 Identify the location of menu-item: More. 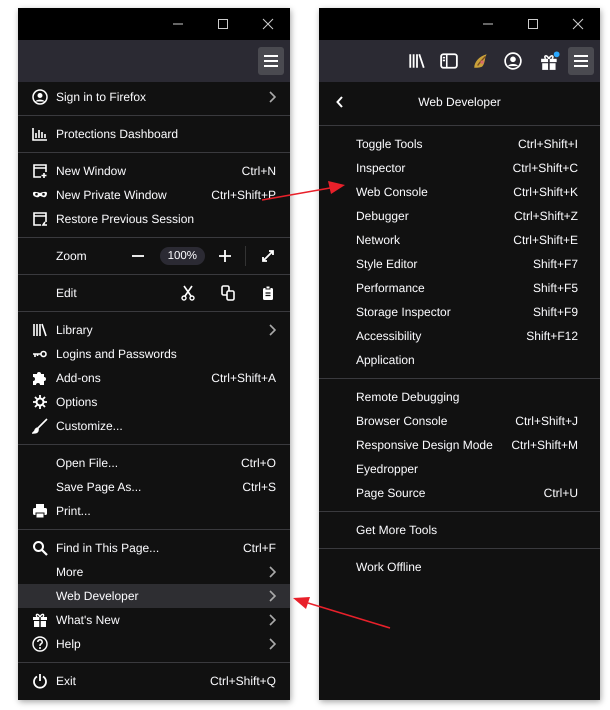
(154, 572).